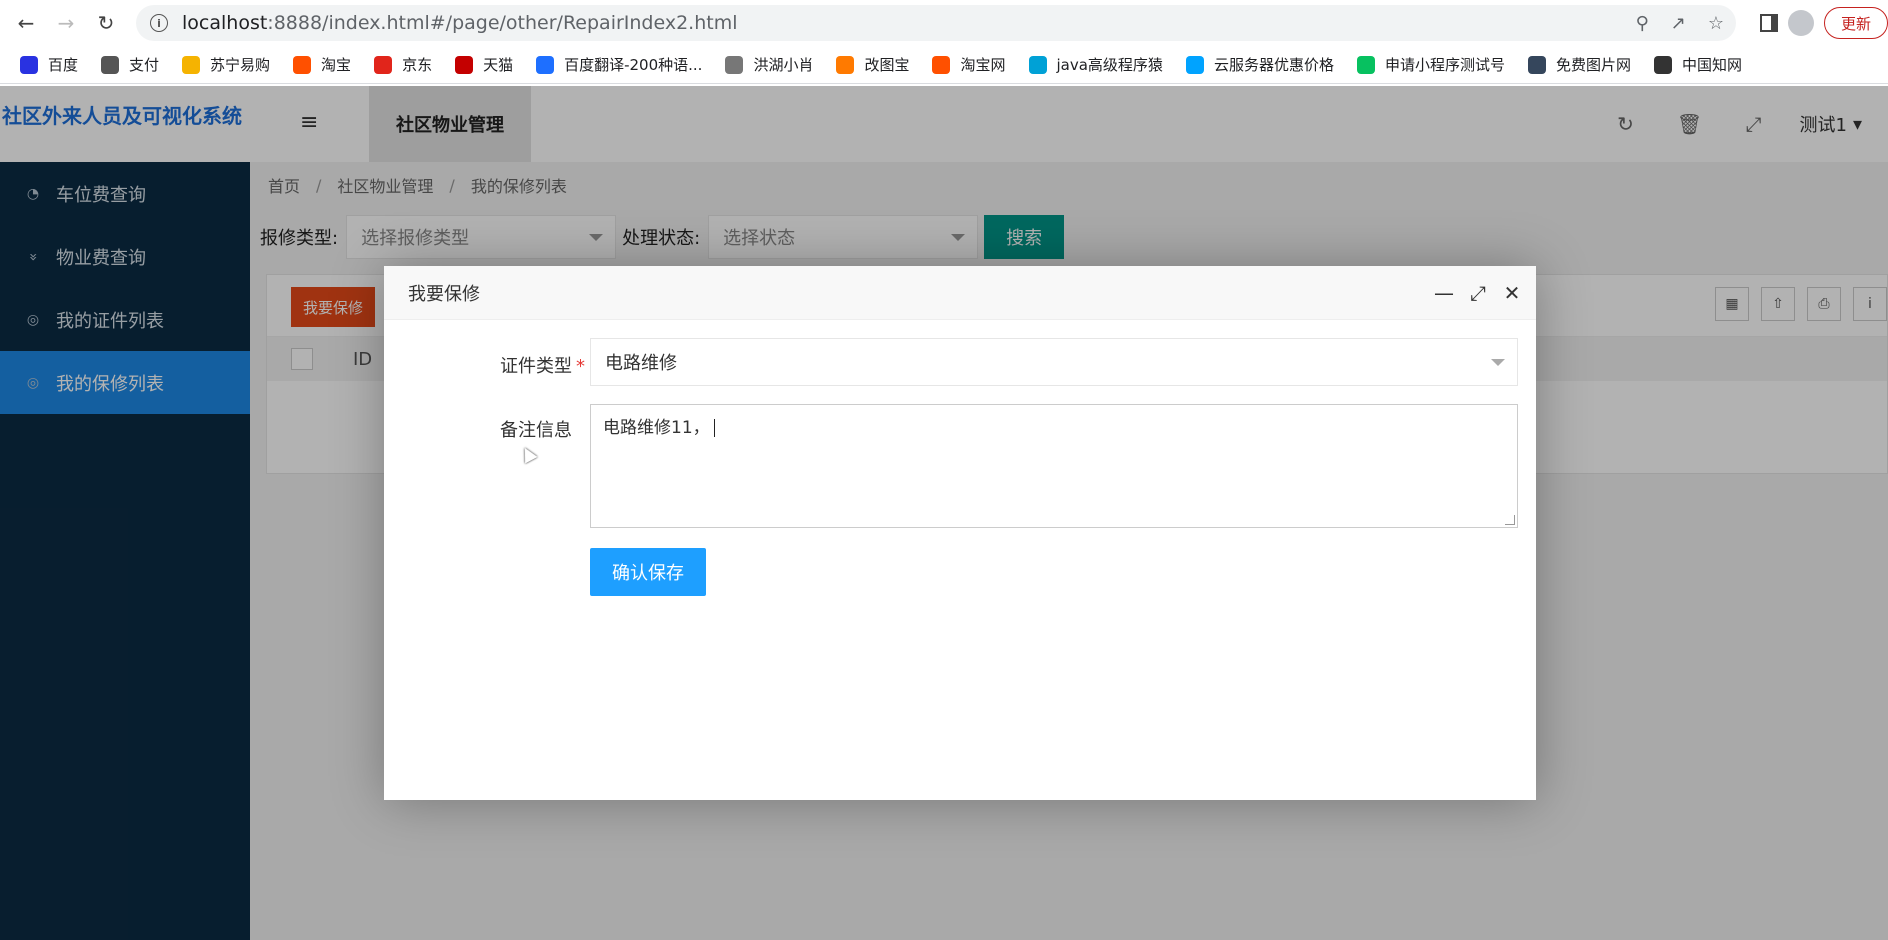 This screenshot has width=1888, height=940. Describe the element at coordinates (536, 366) in the screenshot. I see `cert-type-label-text: 证件类型` at that location.